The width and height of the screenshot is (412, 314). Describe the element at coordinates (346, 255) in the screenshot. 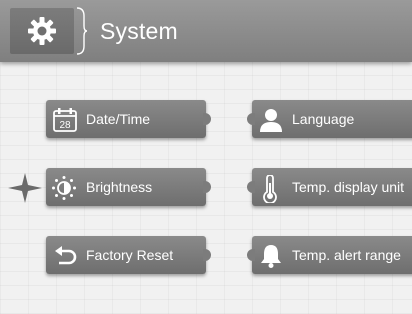

I see `temp-alert-range-label: Temp. alert range` at that location.